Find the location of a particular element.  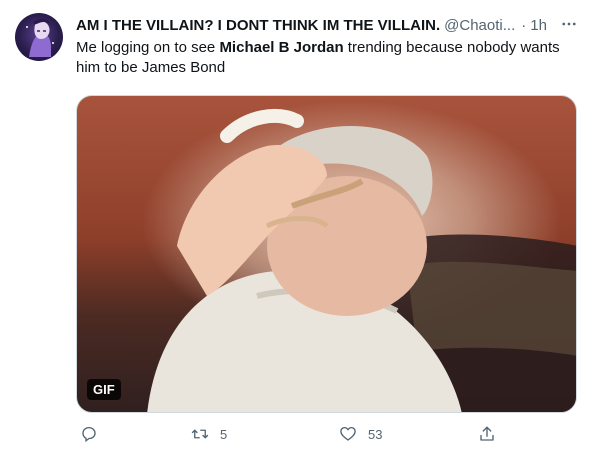

retweet-icon is located at coordinates (200, 434).